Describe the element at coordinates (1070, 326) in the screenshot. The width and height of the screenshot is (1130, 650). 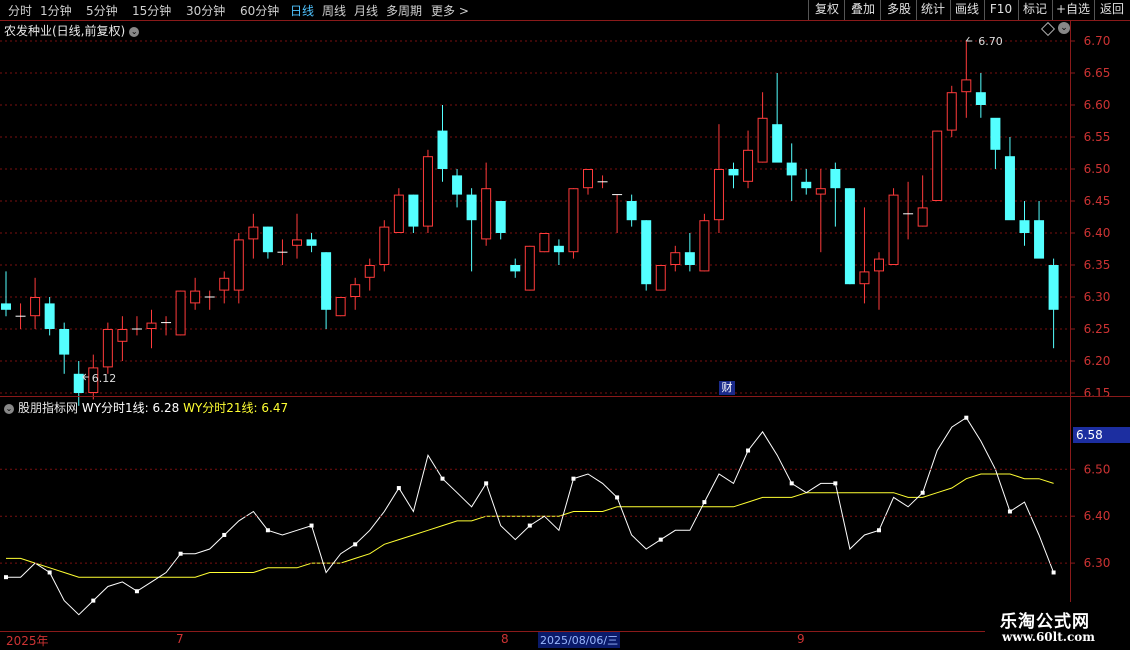
I see `axis-divider` at that location.